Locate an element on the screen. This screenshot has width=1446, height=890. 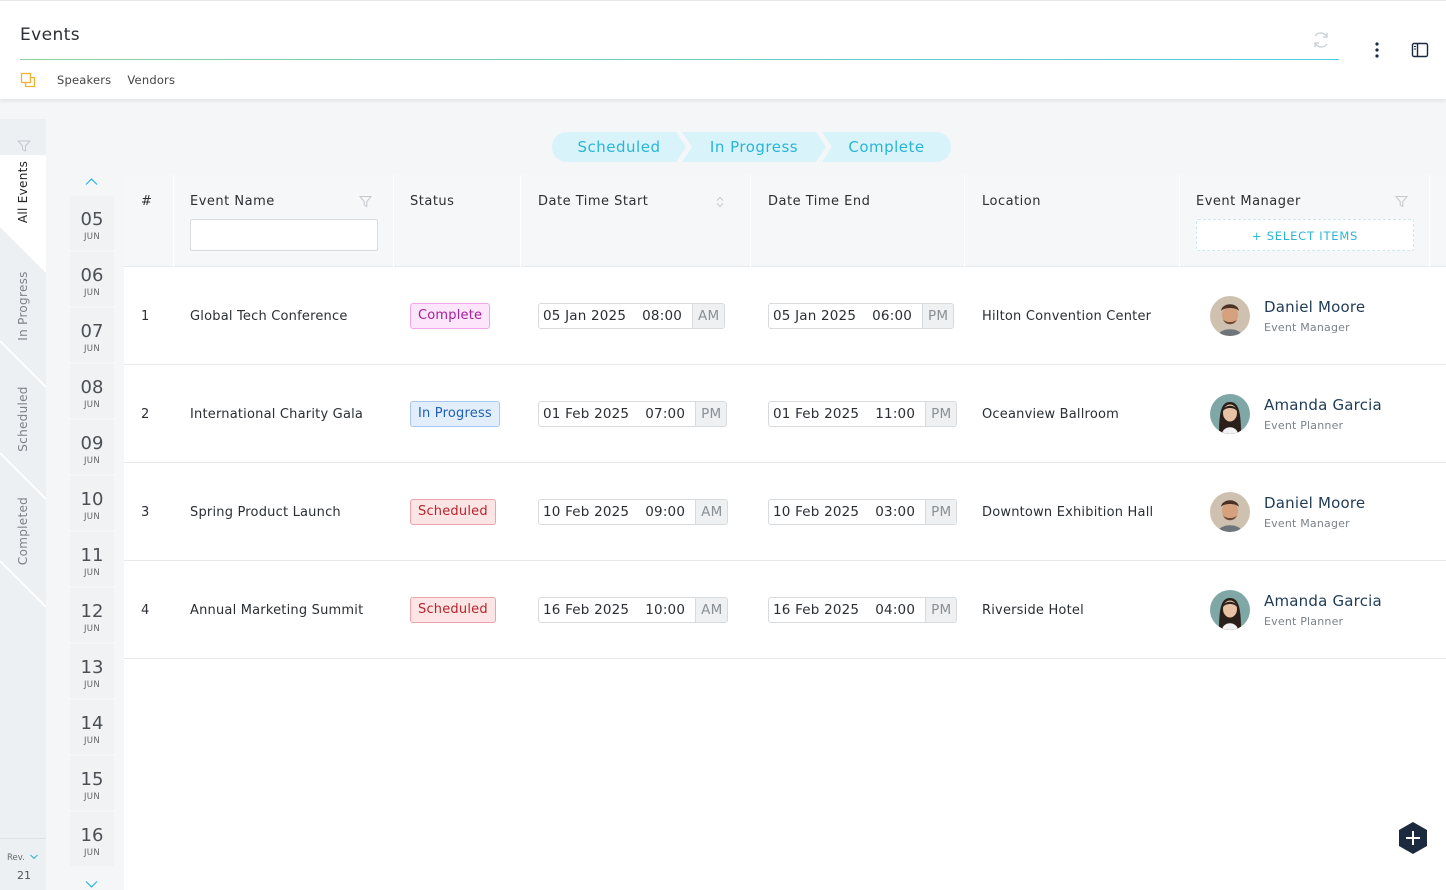
date-item: 07 JUN is located at coordinates (92, 335).